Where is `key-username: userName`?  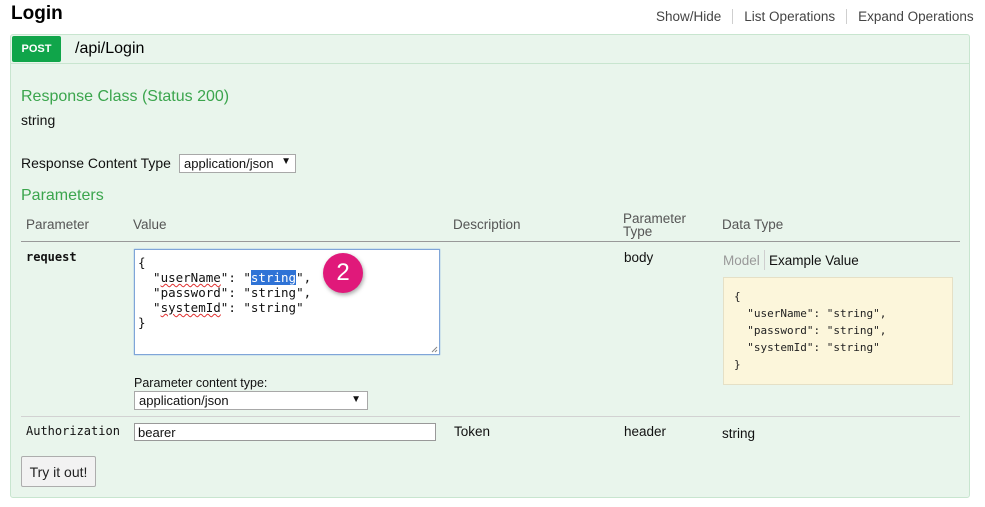 key-username: userName is located at coordinates (190, 277).